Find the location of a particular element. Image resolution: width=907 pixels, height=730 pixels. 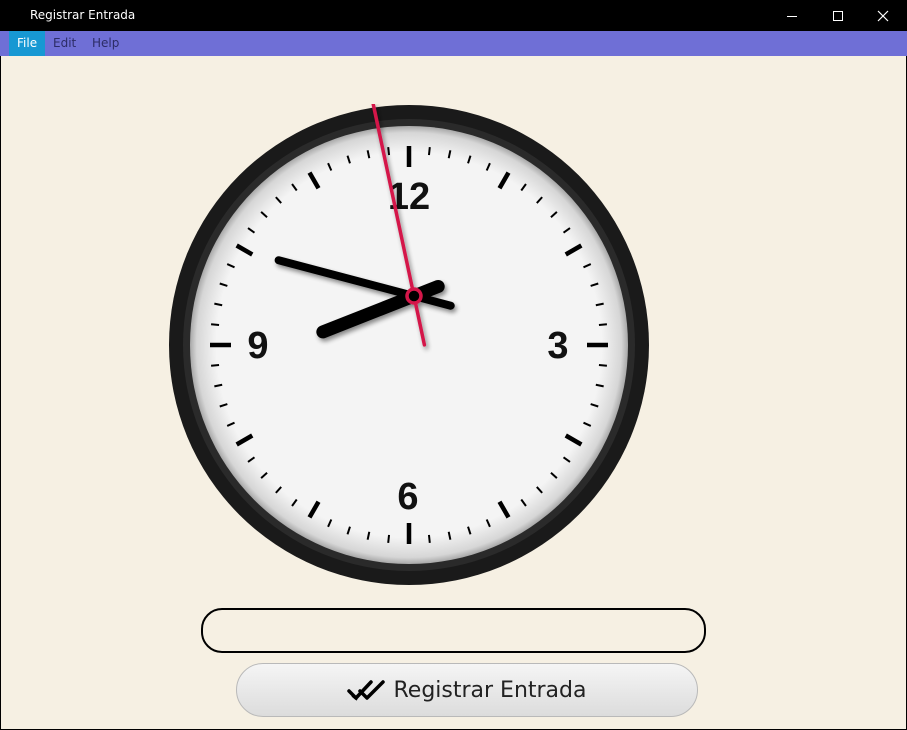

close-icon is located at coordinates (883, 15).